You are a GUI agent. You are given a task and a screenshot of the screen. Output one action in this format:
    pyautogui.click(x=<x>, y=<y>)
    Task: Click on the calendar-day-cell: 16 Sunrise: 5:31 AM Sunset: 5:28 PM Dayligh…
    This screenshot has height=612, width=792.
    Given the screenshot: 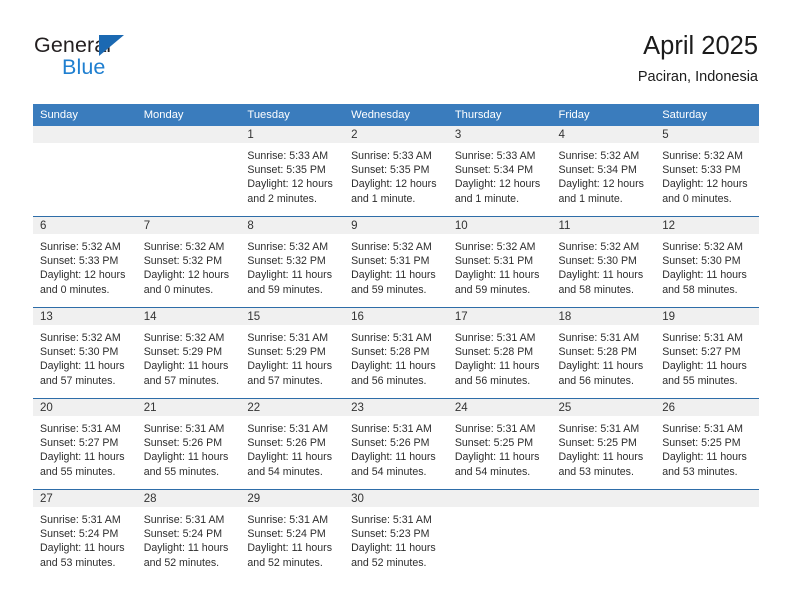 What is the action you would take?
    pyautogui.click(x=396, y=353)
    